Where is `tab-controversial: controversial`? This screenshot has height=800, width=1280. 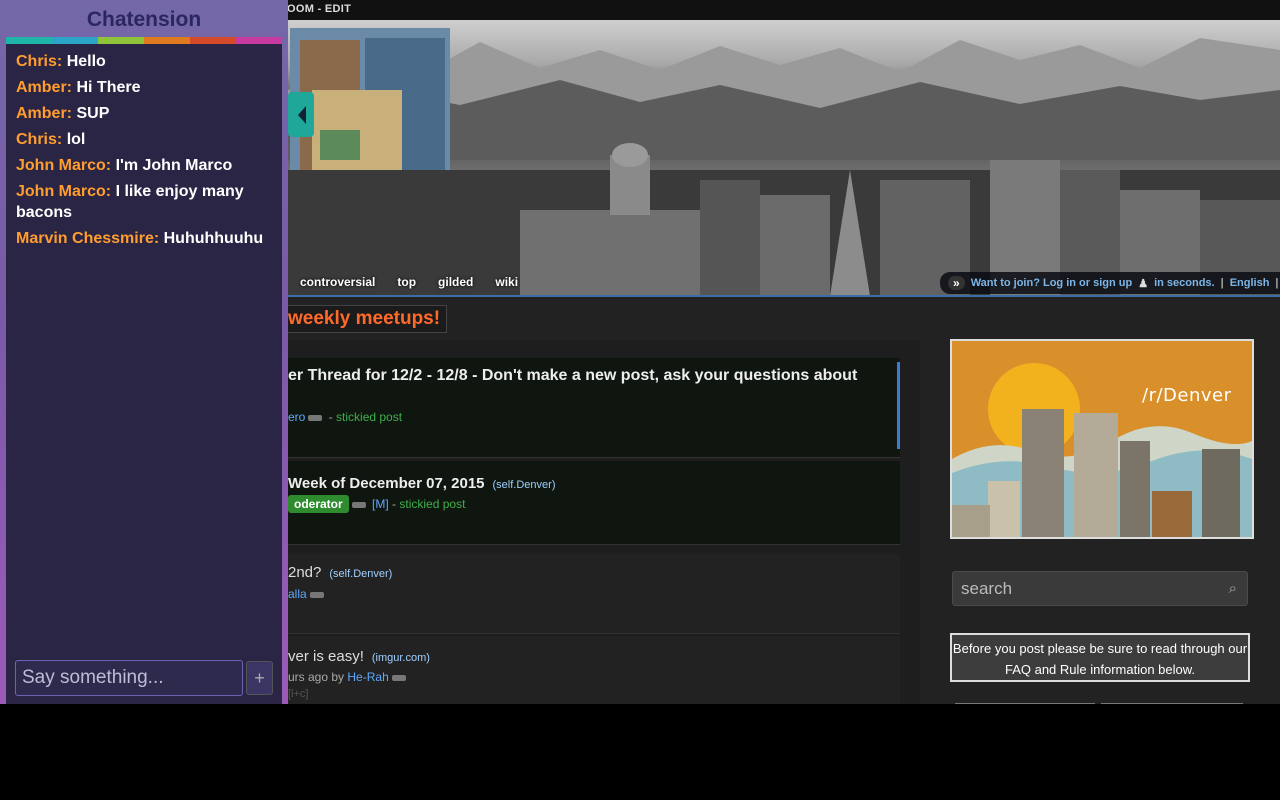
tab-controversial: controversial is located at coordinates (337, 285).